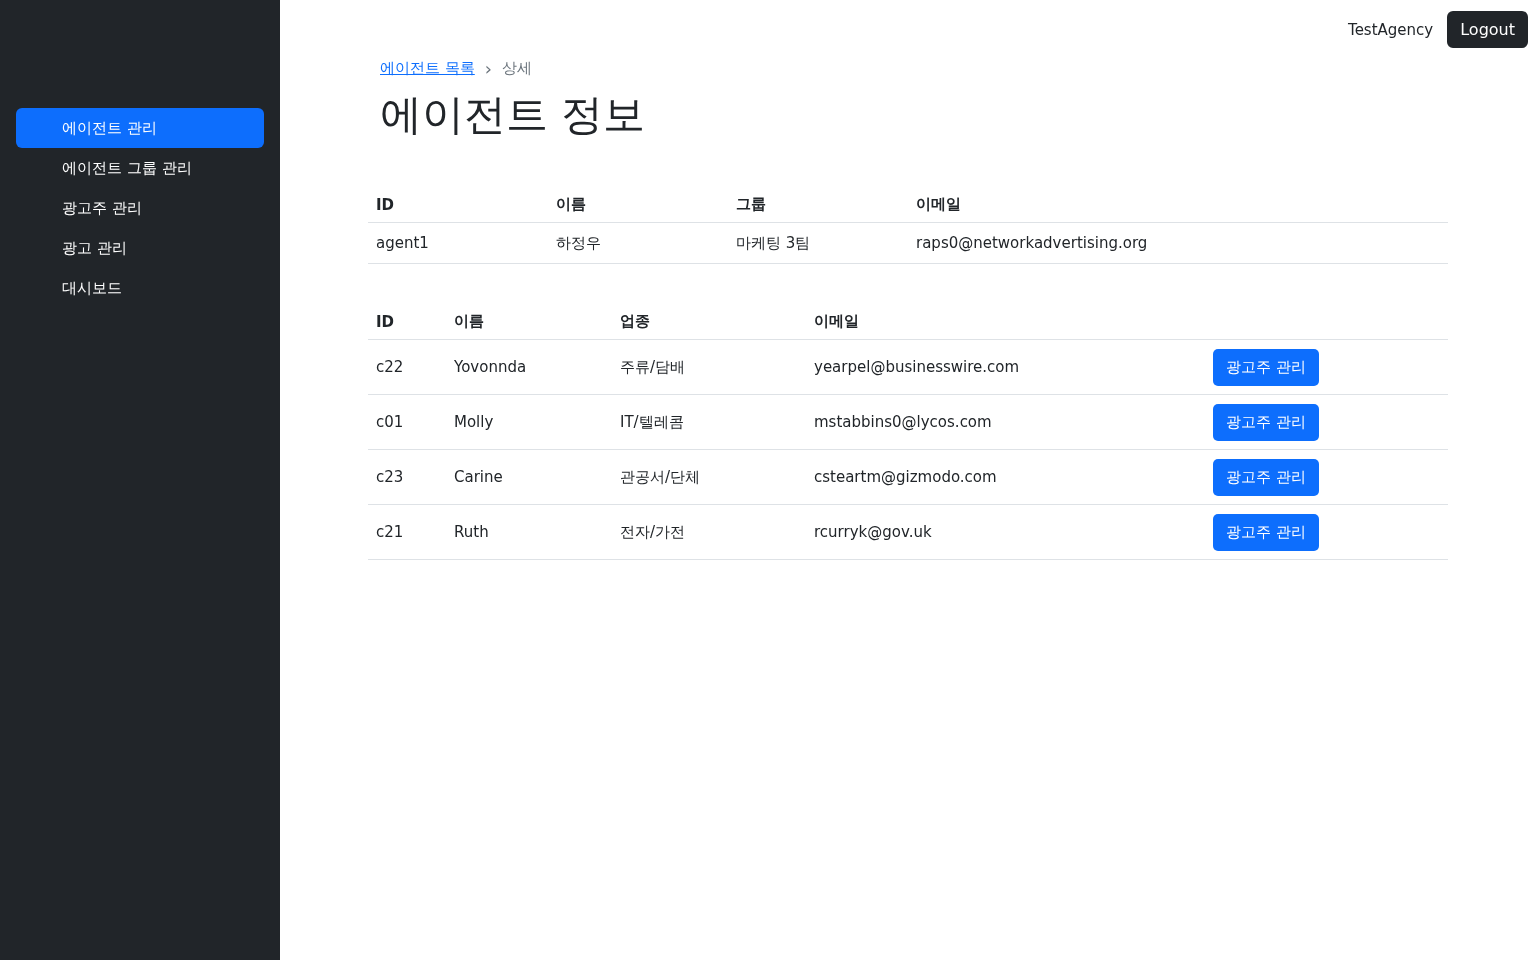 The height and width of the screenshot is (960, 1536). Describe the element at coordinates (818, 205) in the screenshot. I see `column-header: 그룹` at that location.